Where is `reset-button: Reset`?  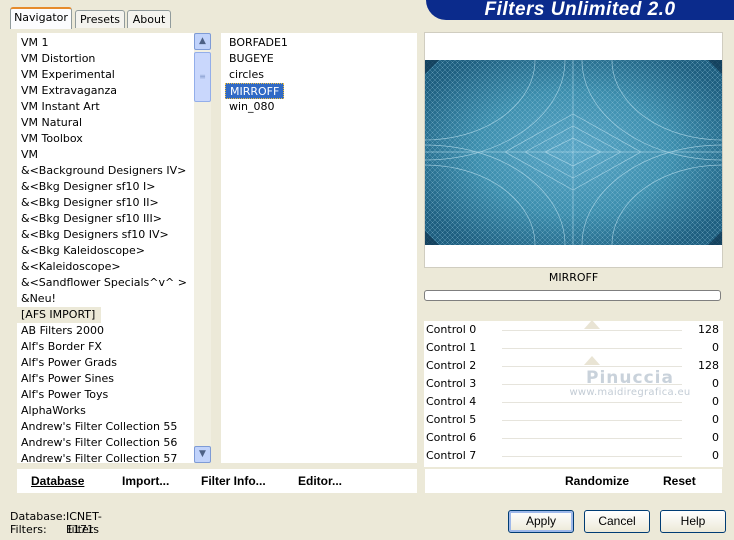
reset-button: Reset is located at coordinates (679, 481).